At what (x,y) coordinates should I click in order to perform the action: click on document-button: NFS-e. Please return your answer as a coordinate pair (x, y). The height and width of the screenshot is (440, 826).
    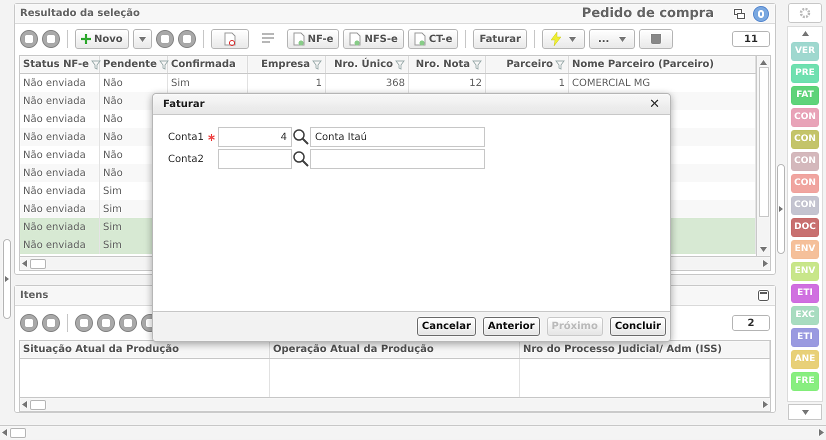
    Looking at the image, I should click on (373, 39).